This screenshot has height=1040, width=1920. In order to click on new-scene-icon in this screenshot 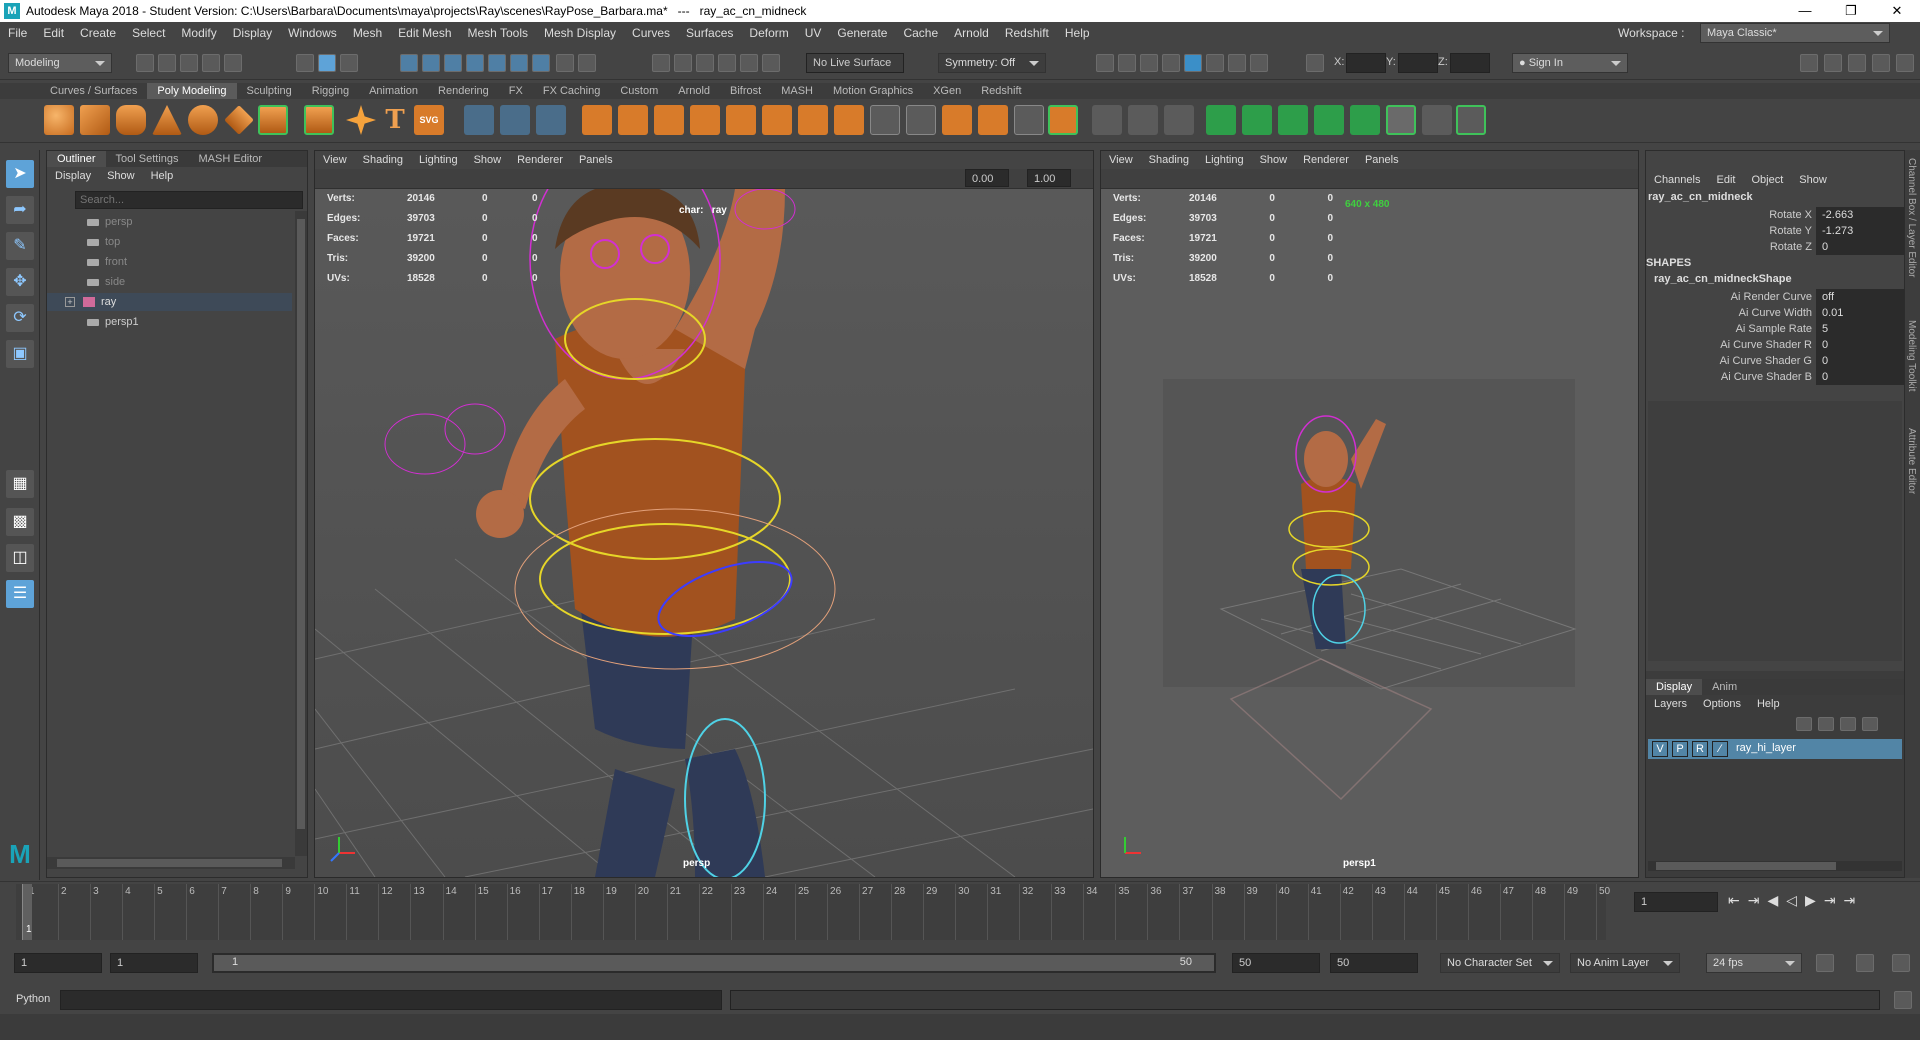, I will do `click(145, 63)`.